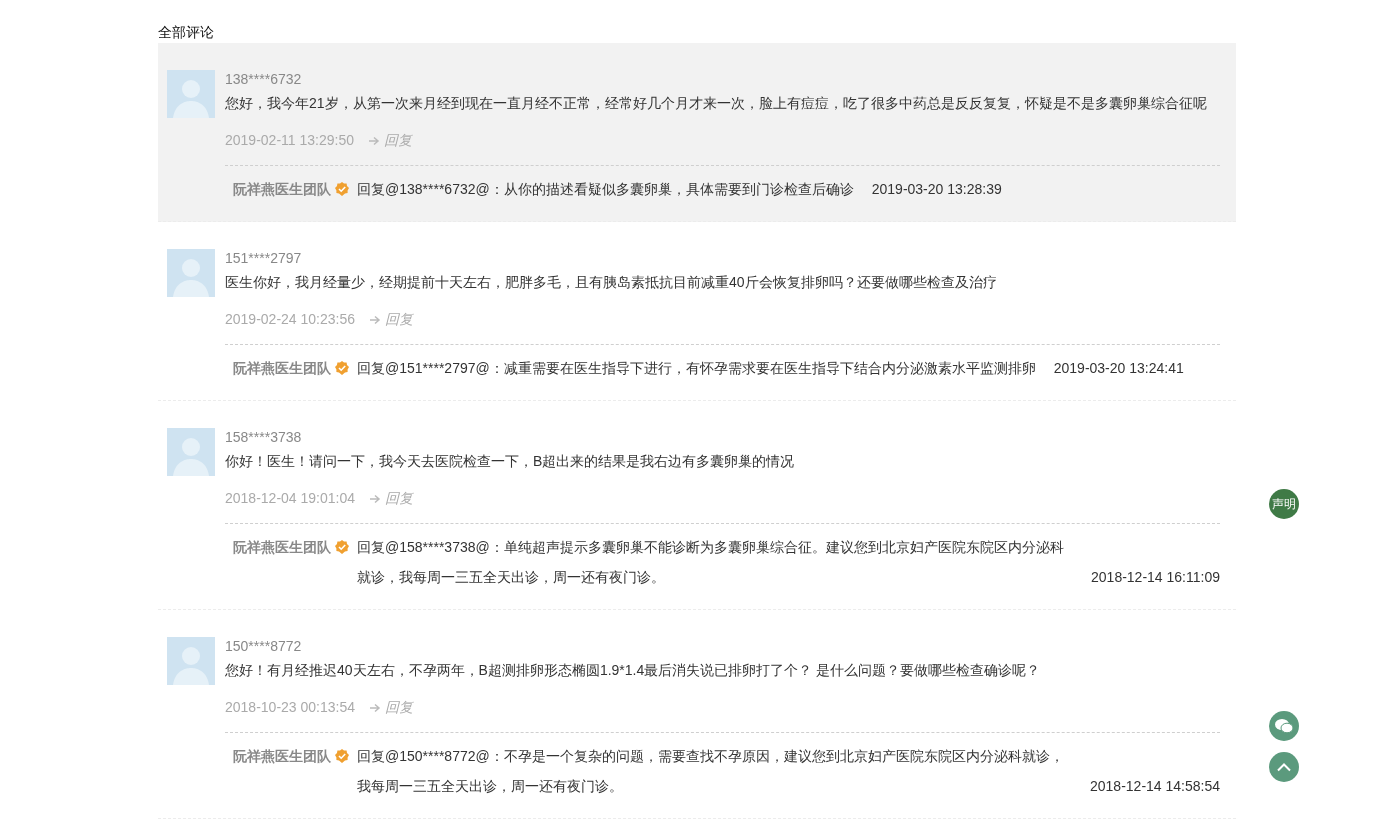  I want to click on chevron-up-icon, so click(1284, 767).